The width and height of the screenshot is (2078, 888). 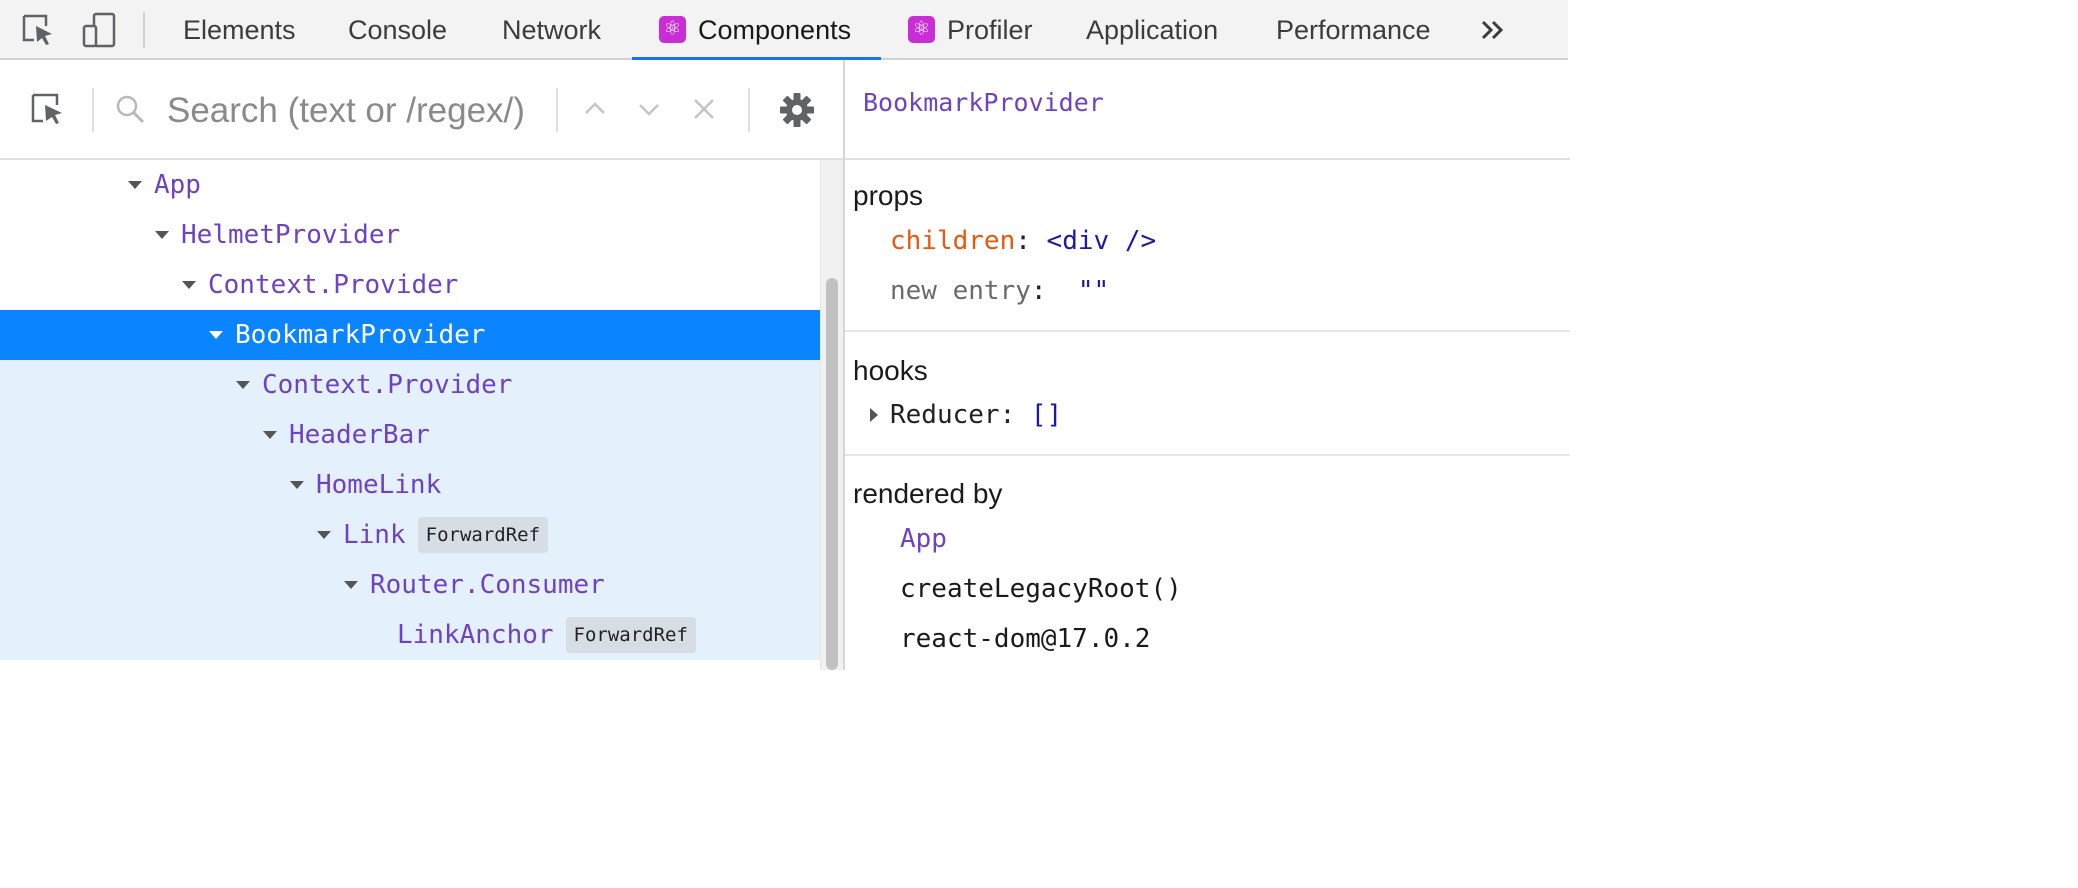 What do you see at coordinates (410, 235) in the screenshot?
I see `tree-row: HelmetProvider` at bounding box center [410, 235].